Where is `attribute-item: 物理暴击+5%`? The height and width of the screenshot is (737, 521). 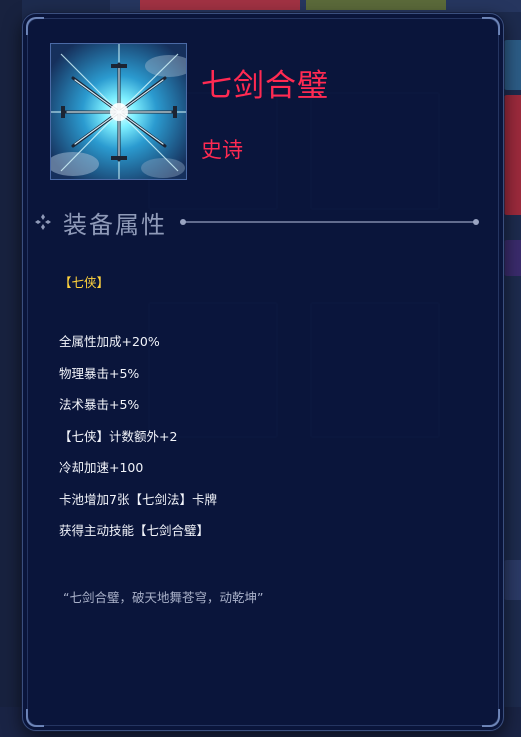
attribute-item: 物理暴击+5% is located at coordinates (99, 373).